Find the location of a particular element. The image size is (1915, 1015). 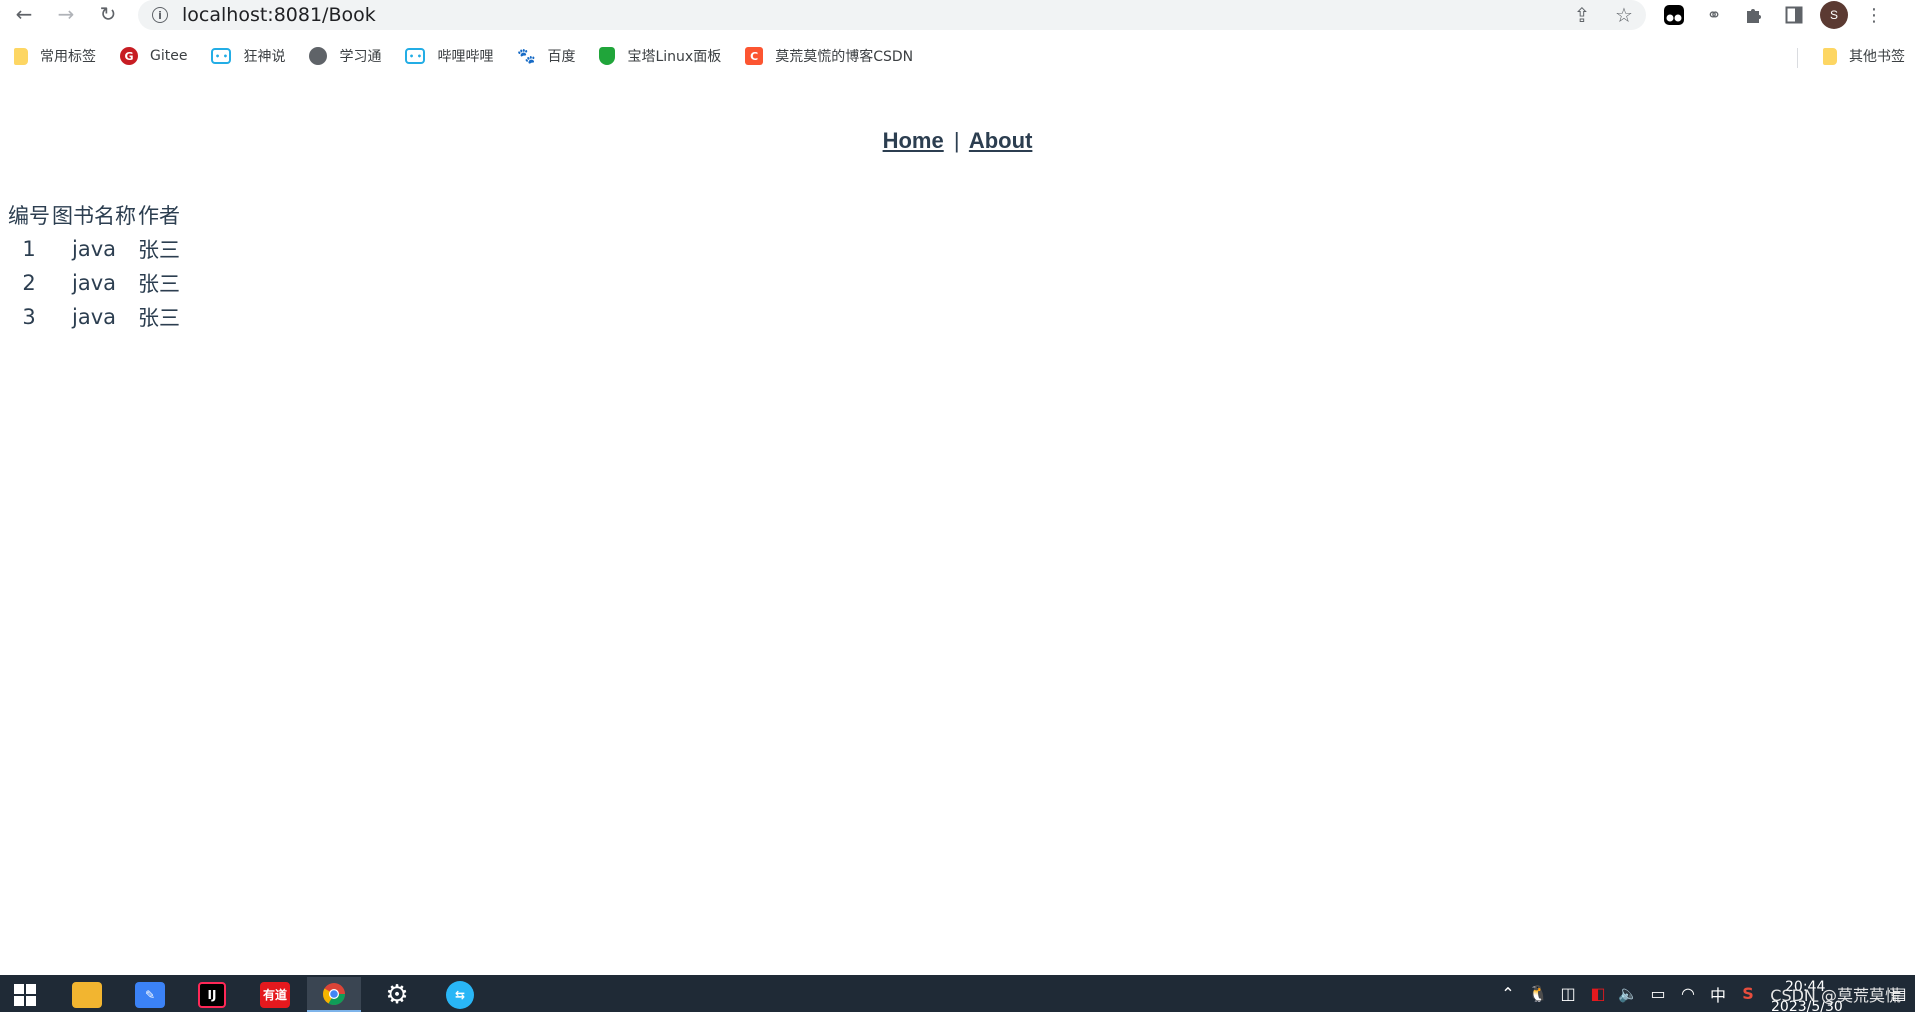

chrome-icon is located at coordinates (334, 993).